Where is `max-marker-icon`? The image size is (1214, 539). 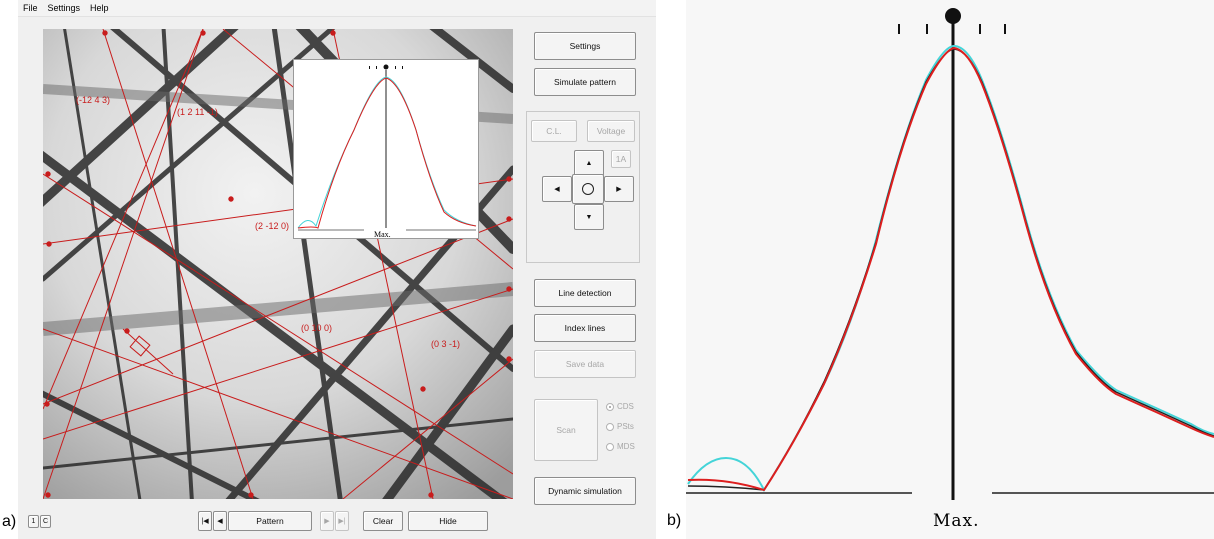
max-marker-icon is located at coordinates (953, 16).